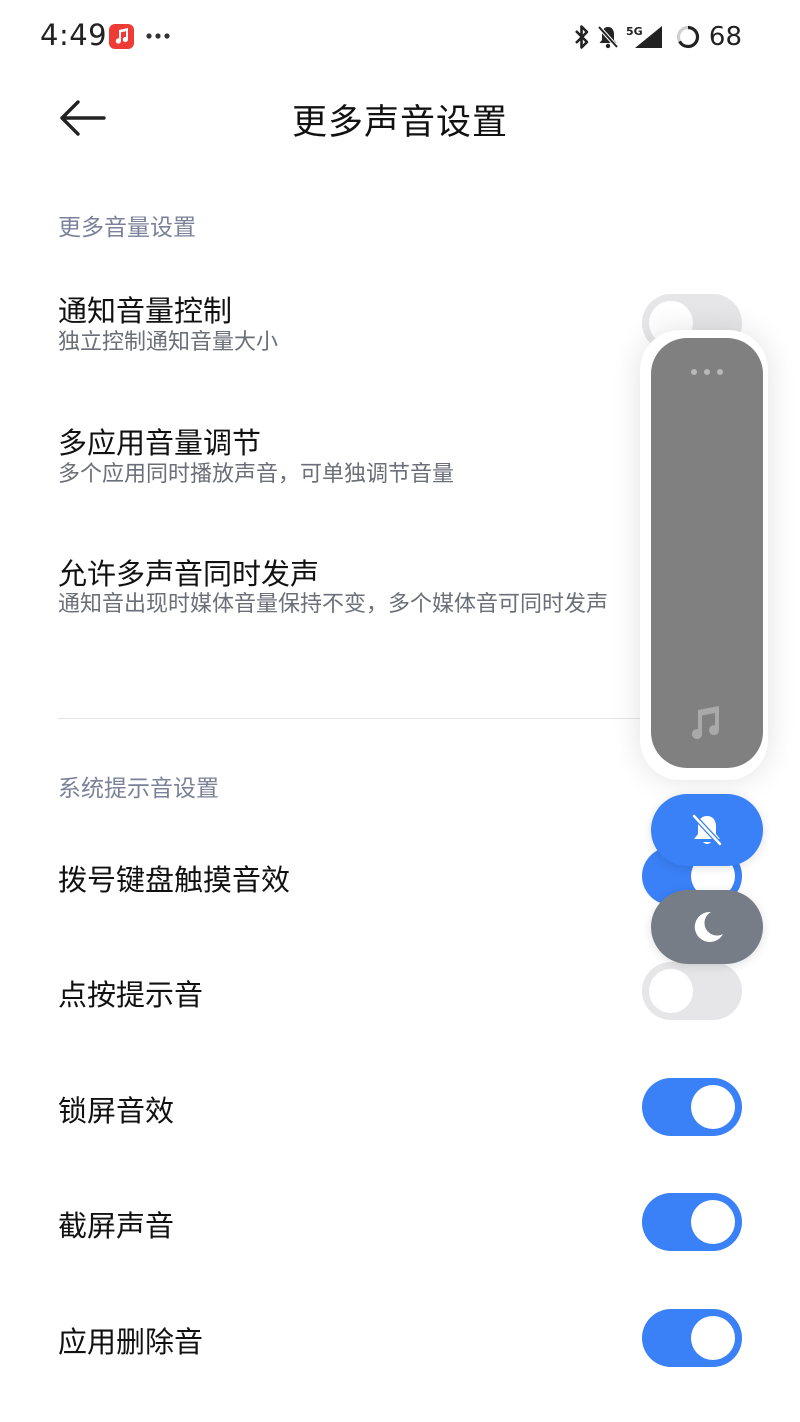 The height and width of the screenshot is (1422, 800). I want to click on row-subtitle-notification-volume: 独立控制通知音量大小, so click(168, 342).